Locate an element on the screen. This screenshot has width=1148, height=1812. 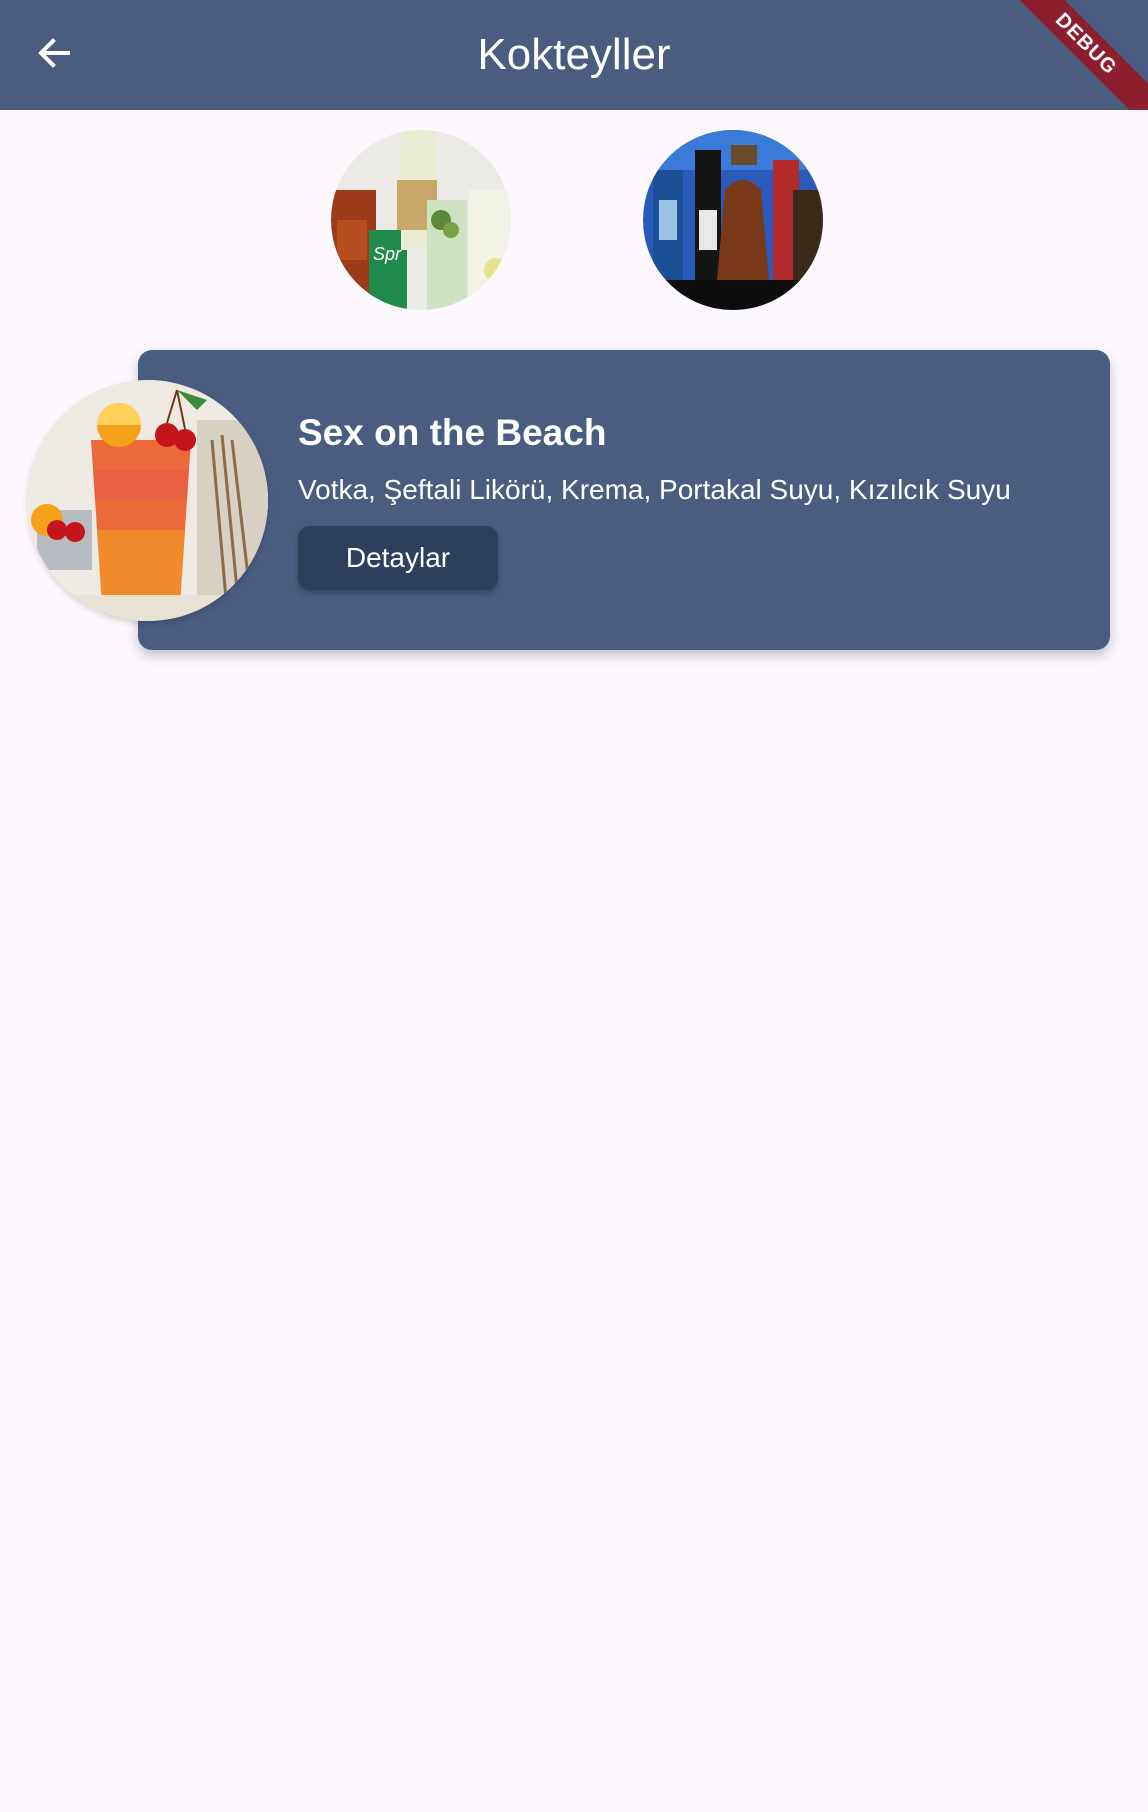
app-bar: Kokteyller DEBUG is located at coordinates (574, 55).